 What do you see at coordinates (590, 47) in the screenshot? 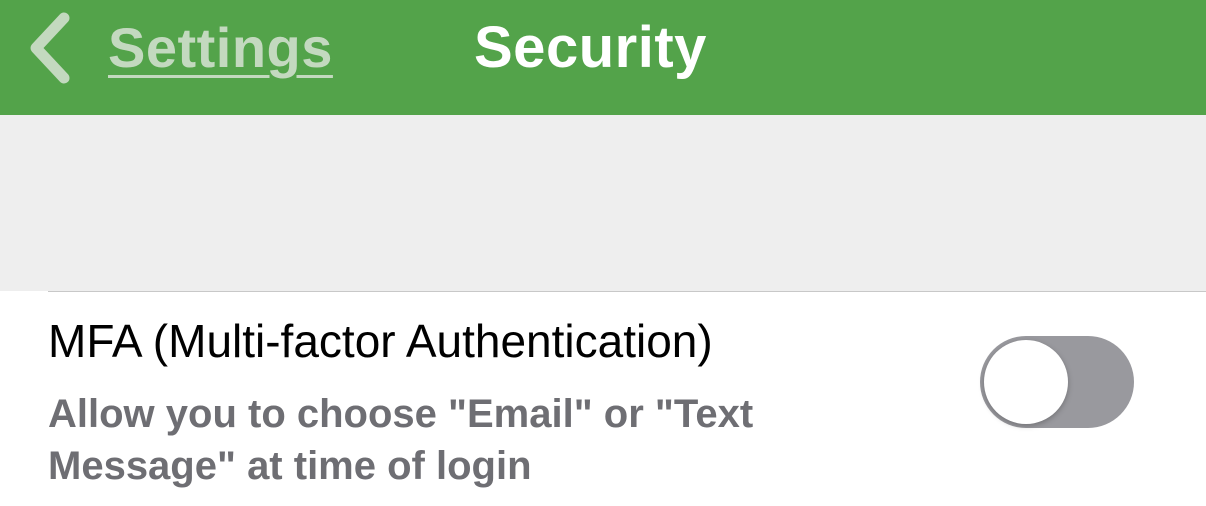
I see `page-title: Security` at bounding box center [590, 47].